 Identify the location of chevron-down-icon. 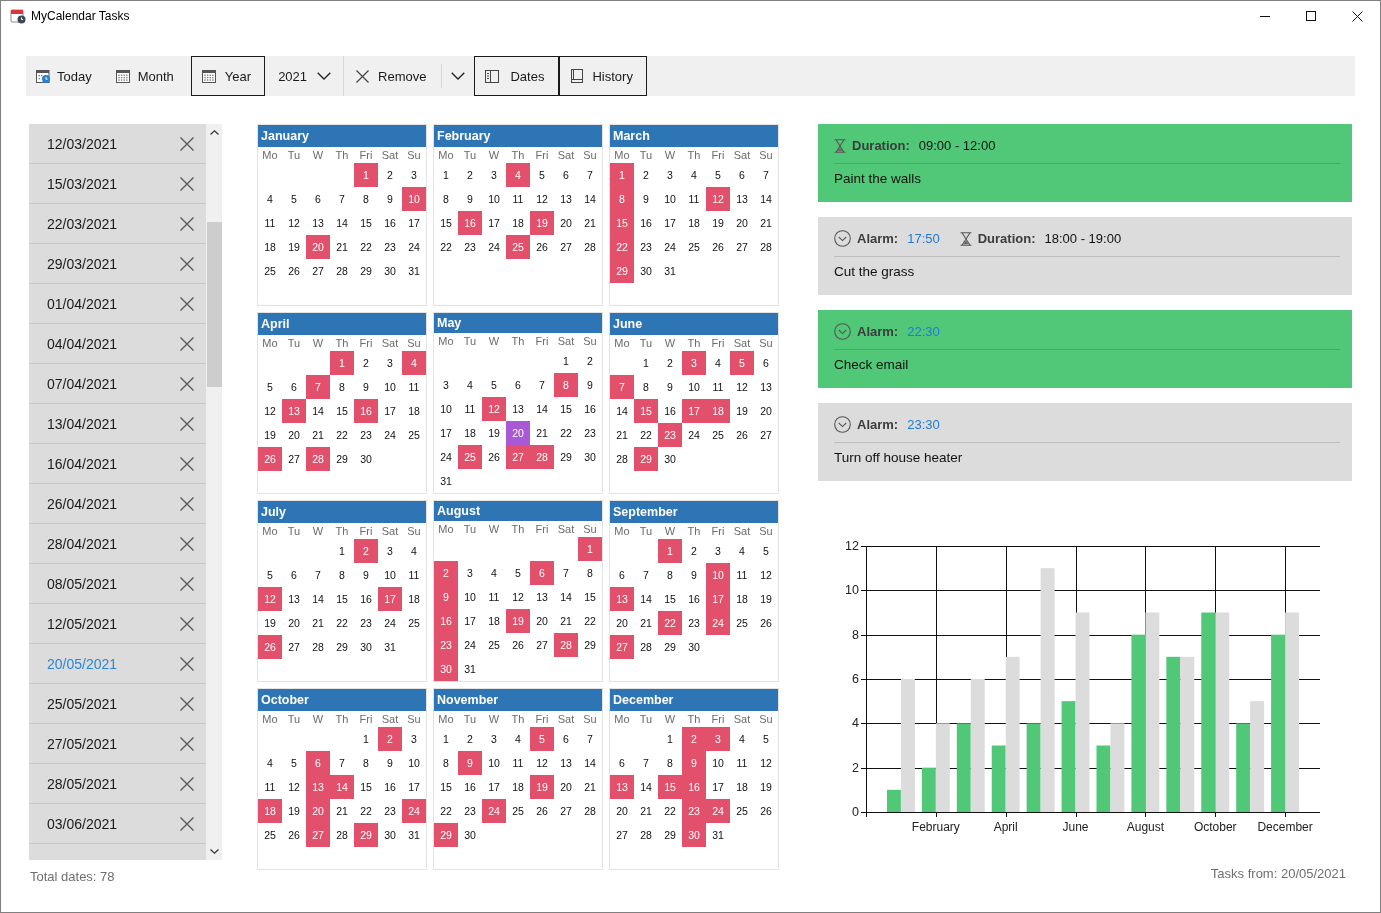
(214, 851).